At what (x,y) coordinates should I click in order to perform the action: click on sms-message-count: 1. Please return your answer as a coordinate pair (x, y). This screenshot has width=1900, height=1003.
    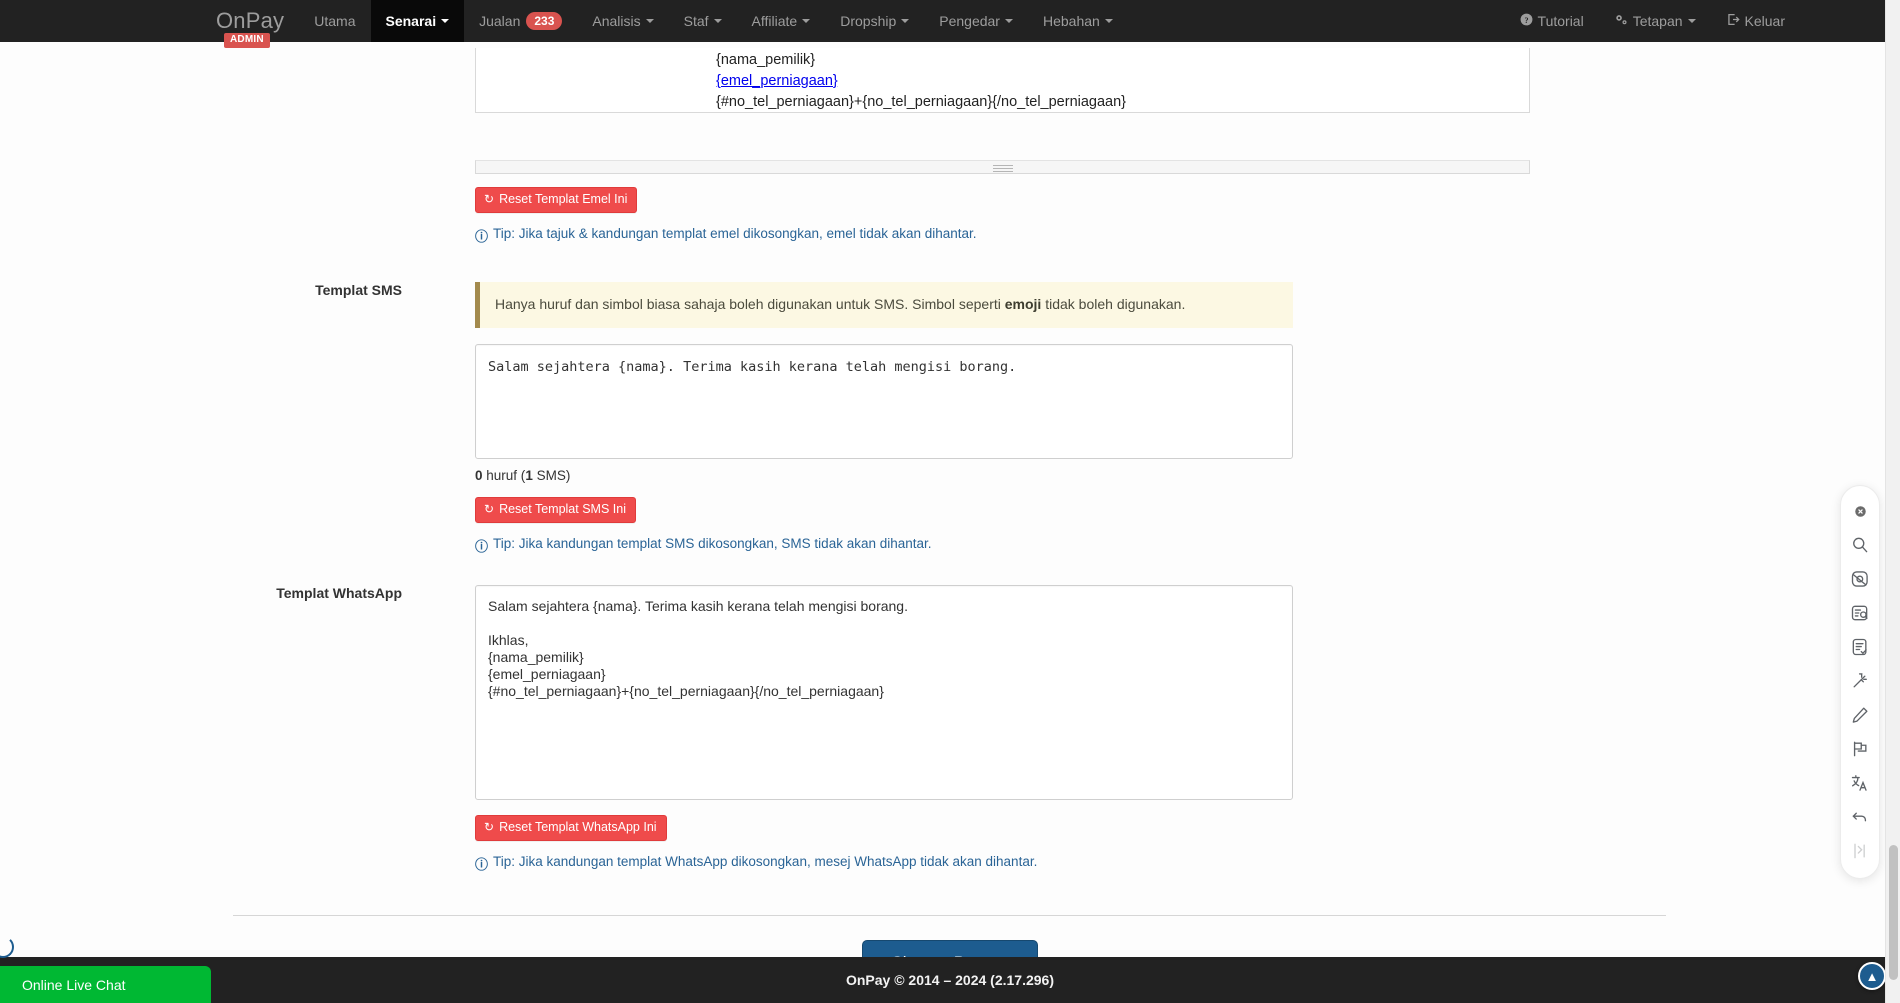
    Looking at the image, I should click on (529, 475).